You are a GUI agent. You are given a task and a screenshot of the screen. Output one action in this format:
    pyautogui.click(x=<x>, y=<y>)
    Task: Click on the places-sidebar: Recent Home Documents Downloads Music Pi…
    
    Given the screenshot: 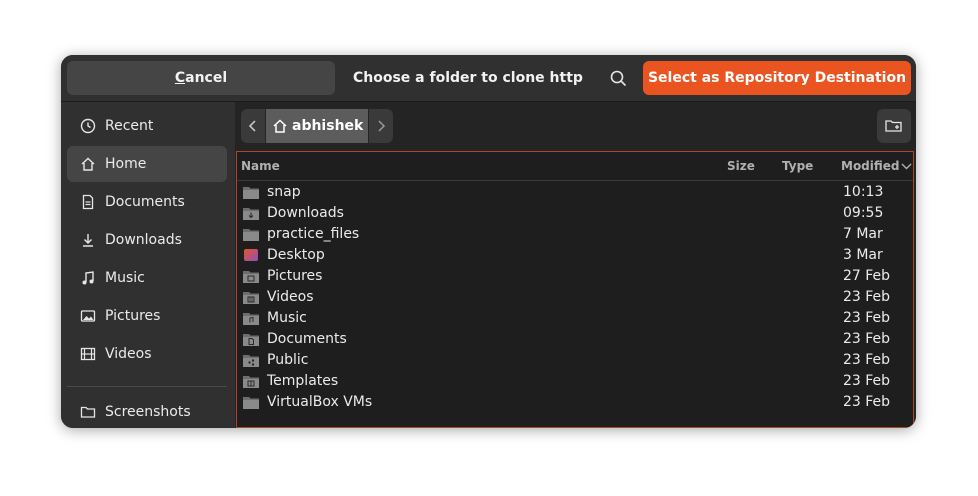 What is the action you would take?
    pyautogui.click(x=148, y=265)
    